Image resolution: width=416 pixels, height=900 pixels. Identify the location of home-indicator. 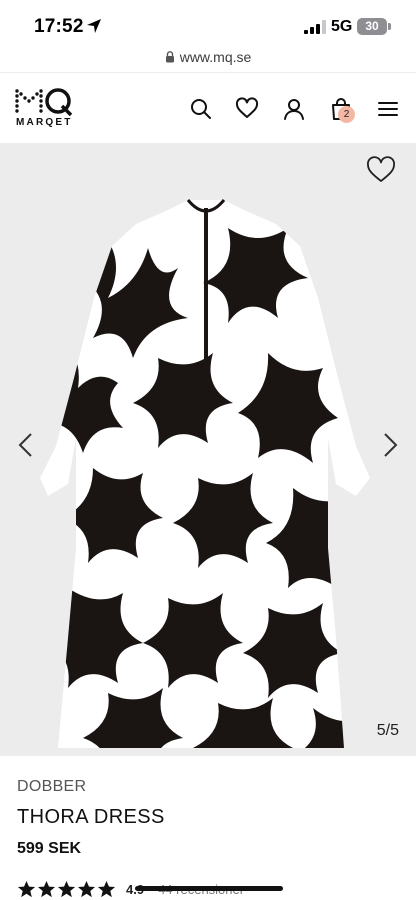
(209, 888).